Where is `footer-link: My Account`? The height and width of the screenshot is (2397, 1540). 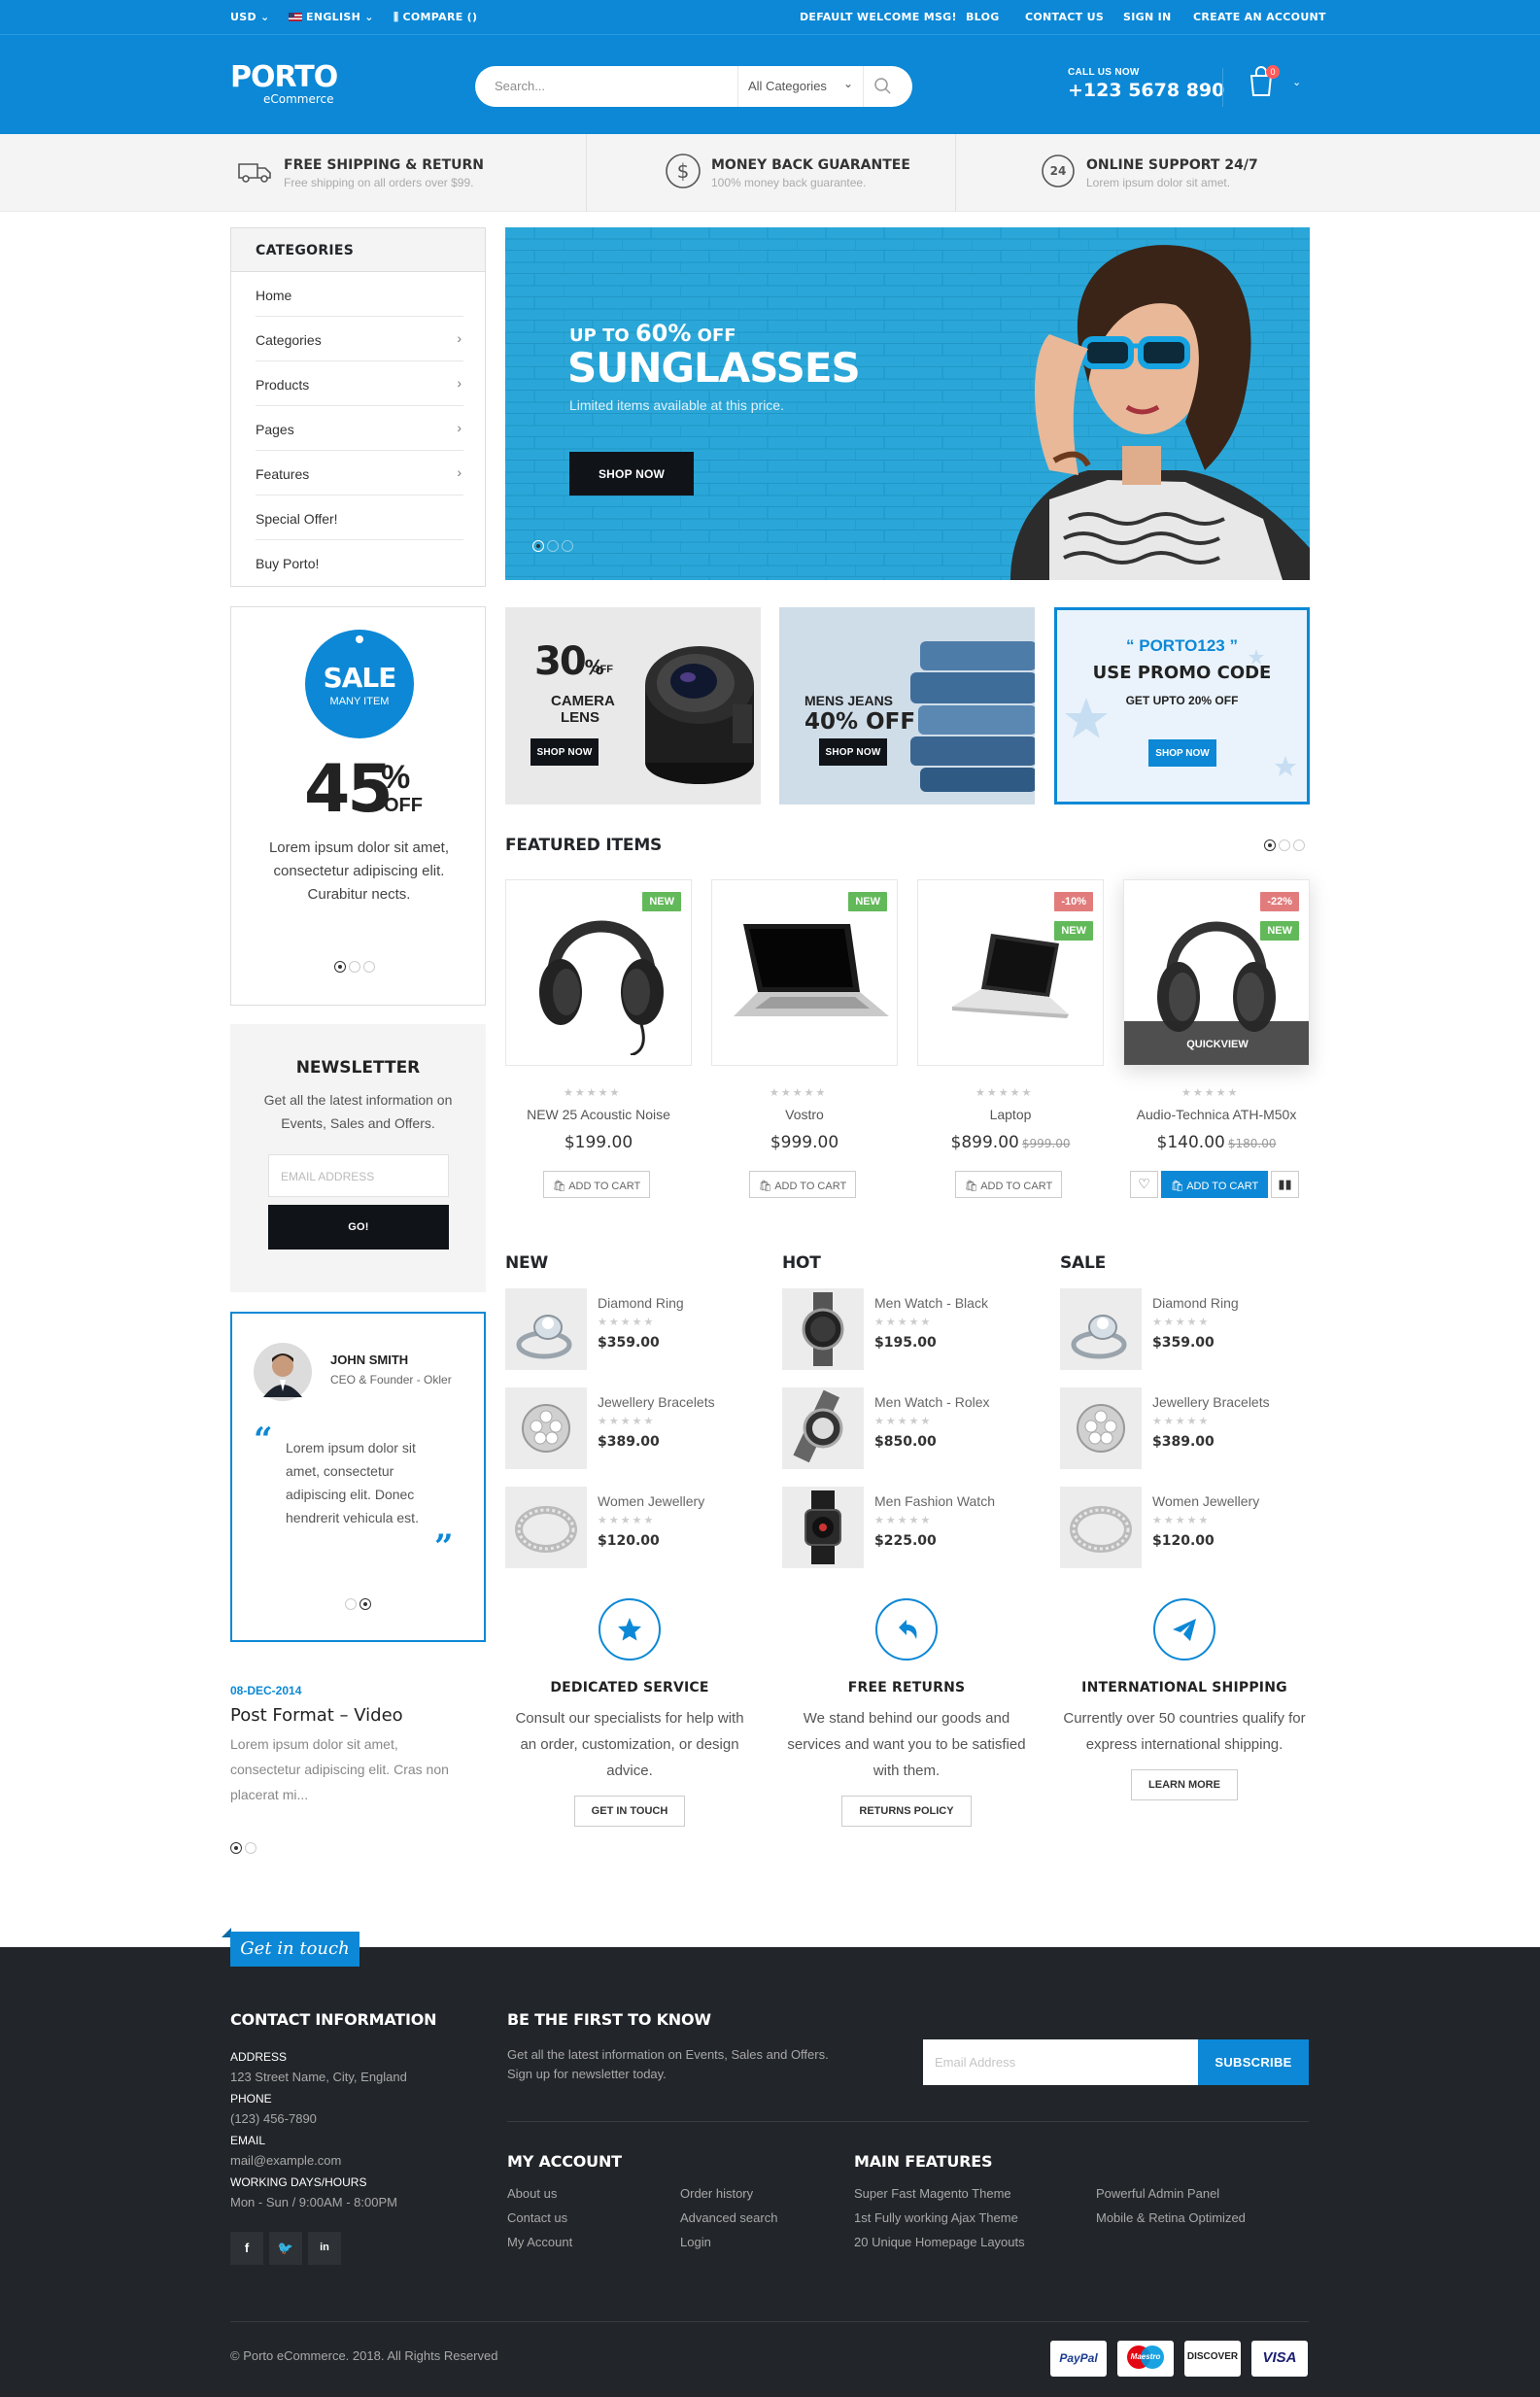 footer-link: My Account is located at coordinates (539, 2242).